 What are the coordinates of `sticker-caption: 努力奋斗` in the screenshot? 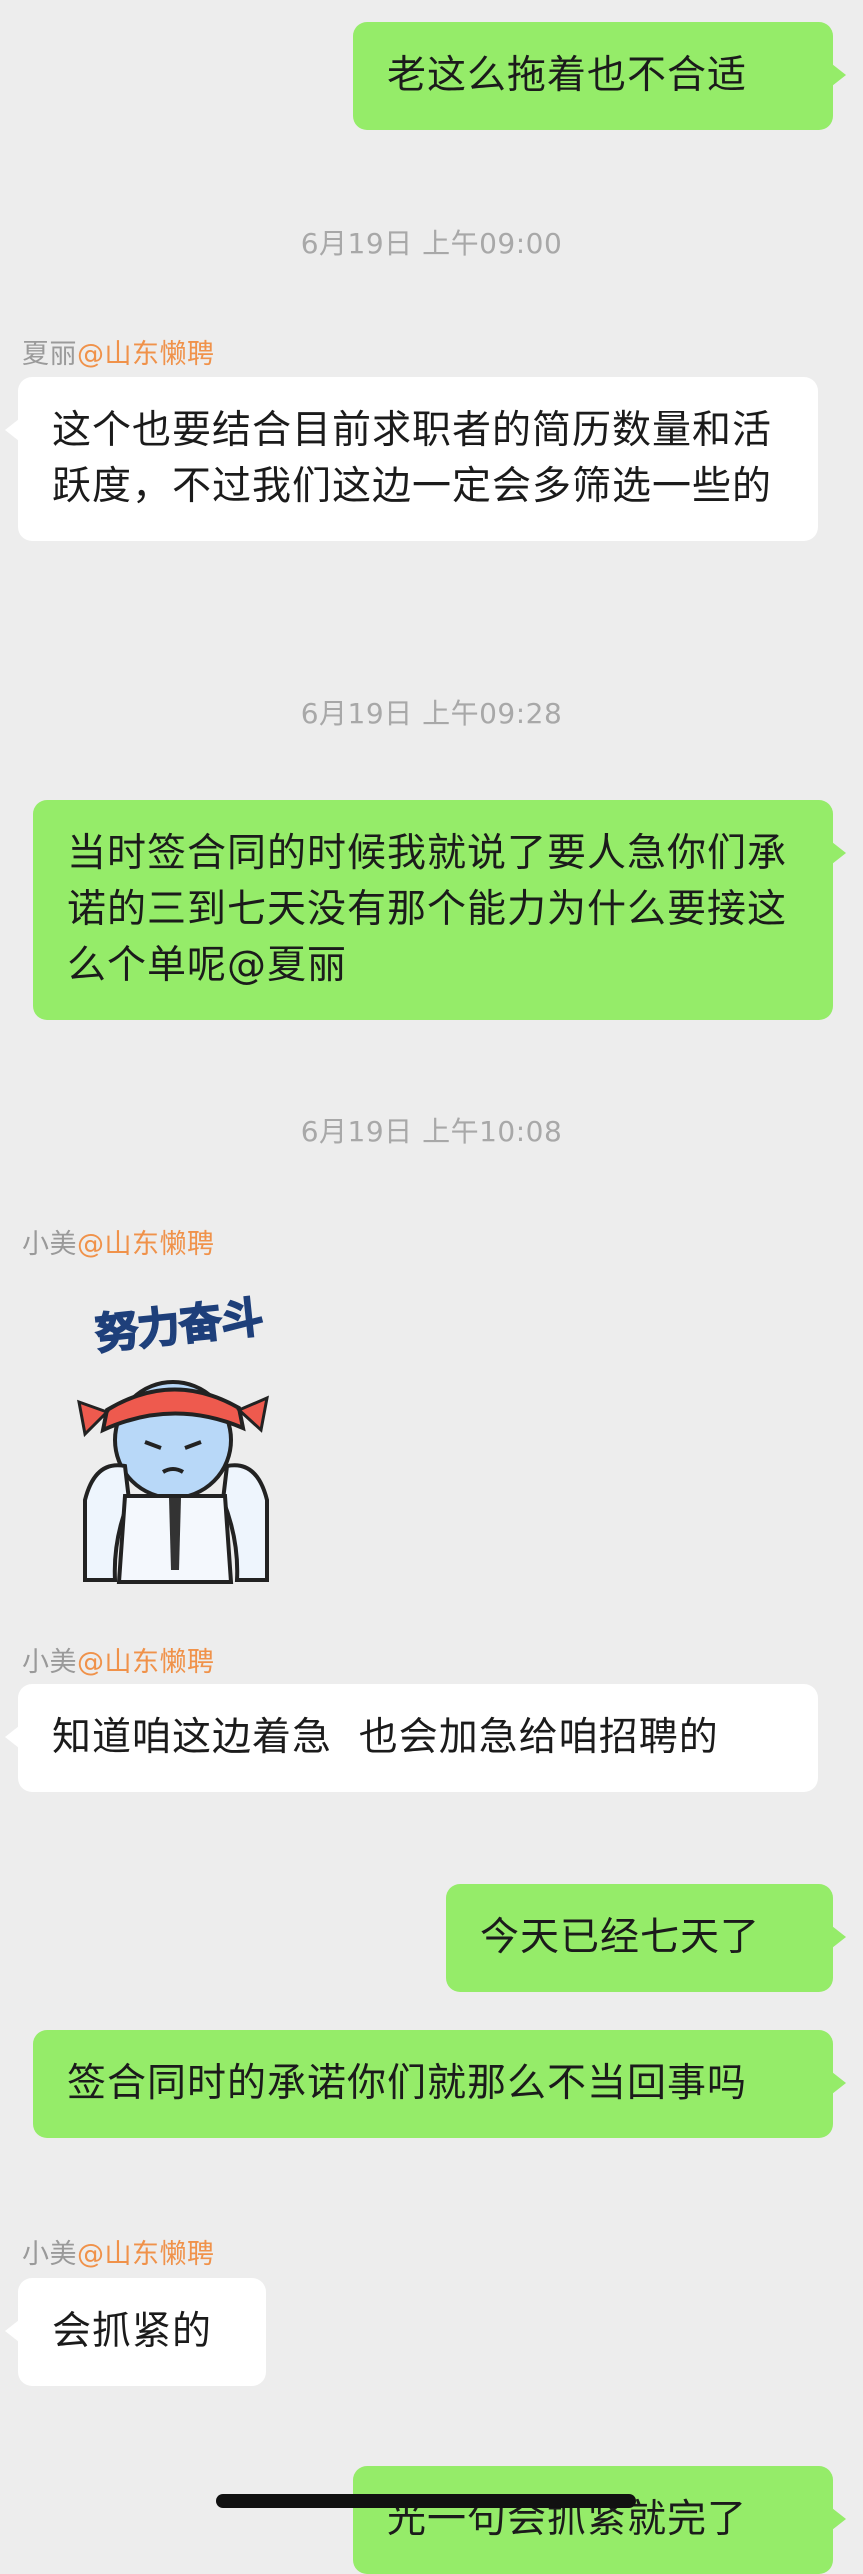 It's located at (179, 1325).